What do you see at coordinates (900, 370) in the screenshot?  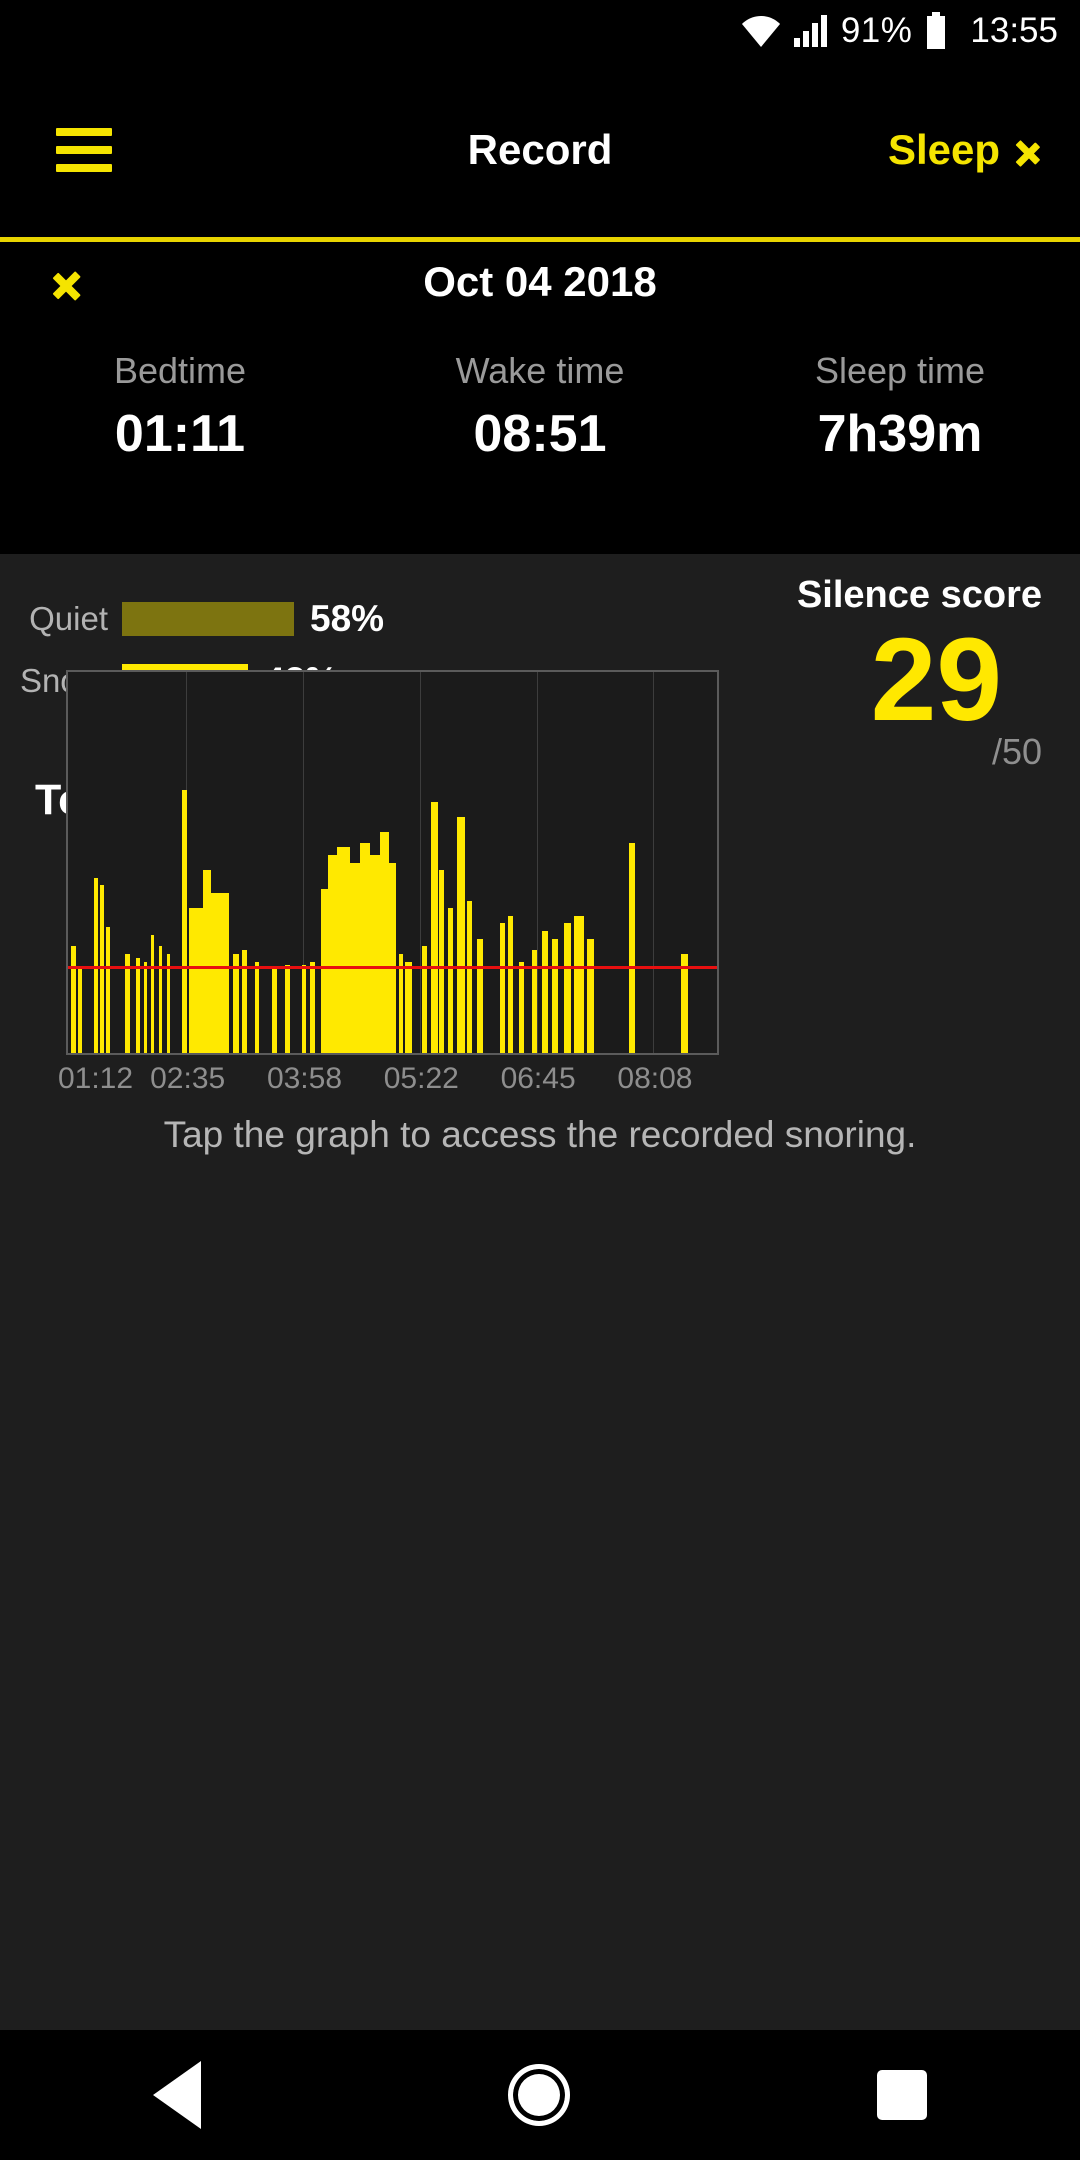 I see `stat-label: Sleep time` at bounding box center [900, 370].